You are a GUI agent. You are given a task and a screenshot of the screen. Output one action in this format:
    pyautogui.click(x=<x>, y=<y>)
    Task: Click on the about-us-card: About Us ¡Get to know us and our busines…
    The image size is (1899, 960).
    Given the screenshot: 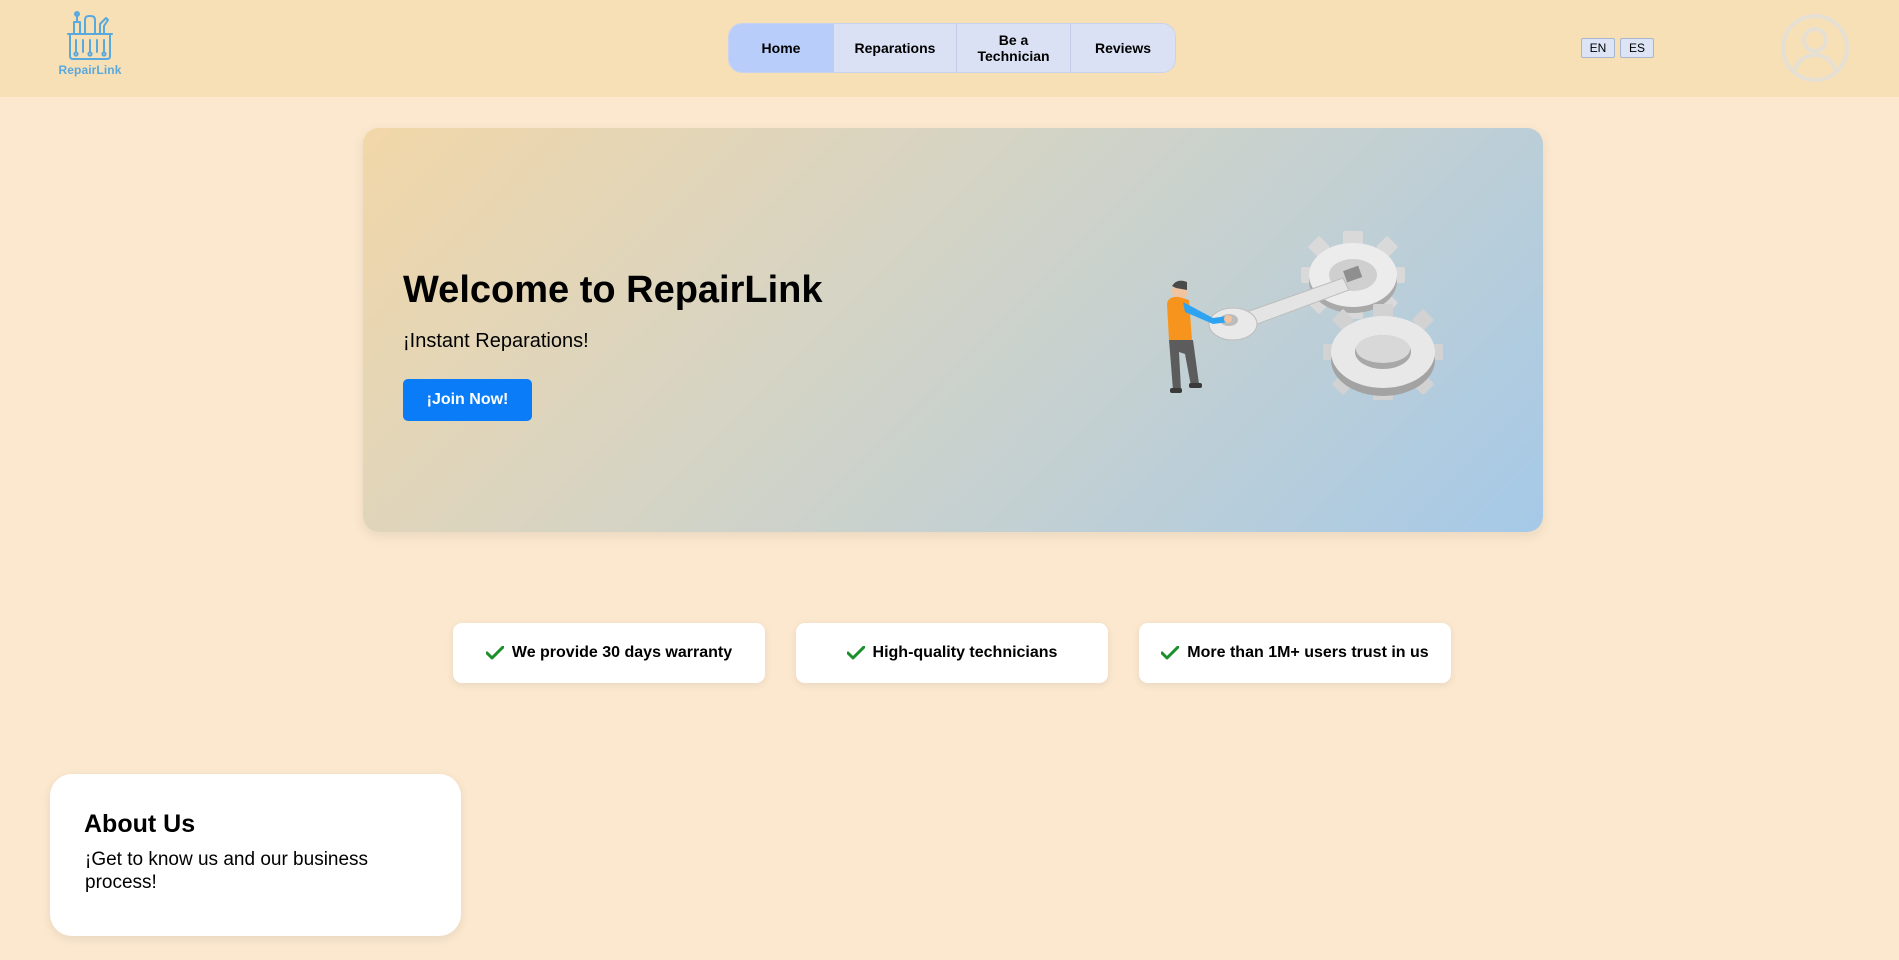 What is the action you would take?
    pyautogui.click(x=255, y=855)
    